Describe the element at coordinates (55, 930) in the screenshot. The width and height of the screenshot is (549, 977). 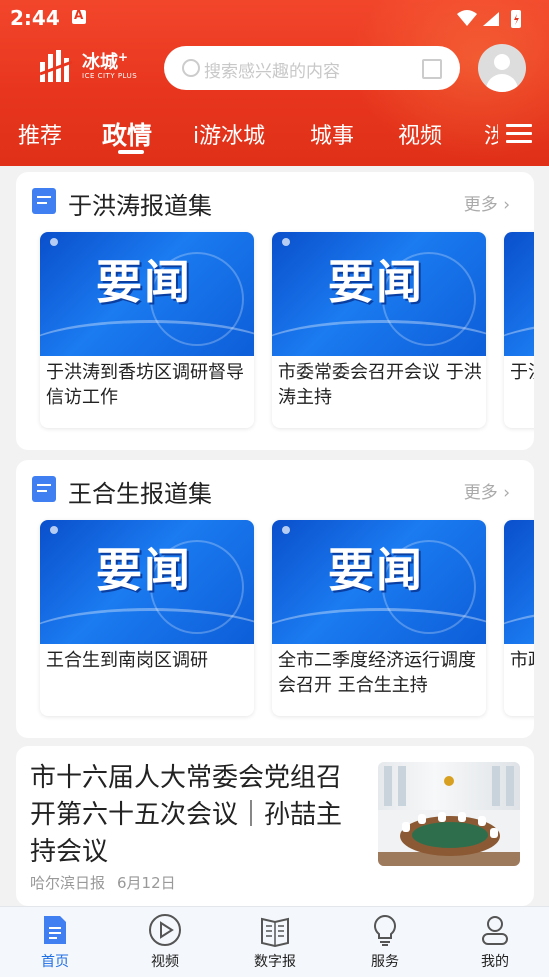
I see `home-doc-icon` at that location.